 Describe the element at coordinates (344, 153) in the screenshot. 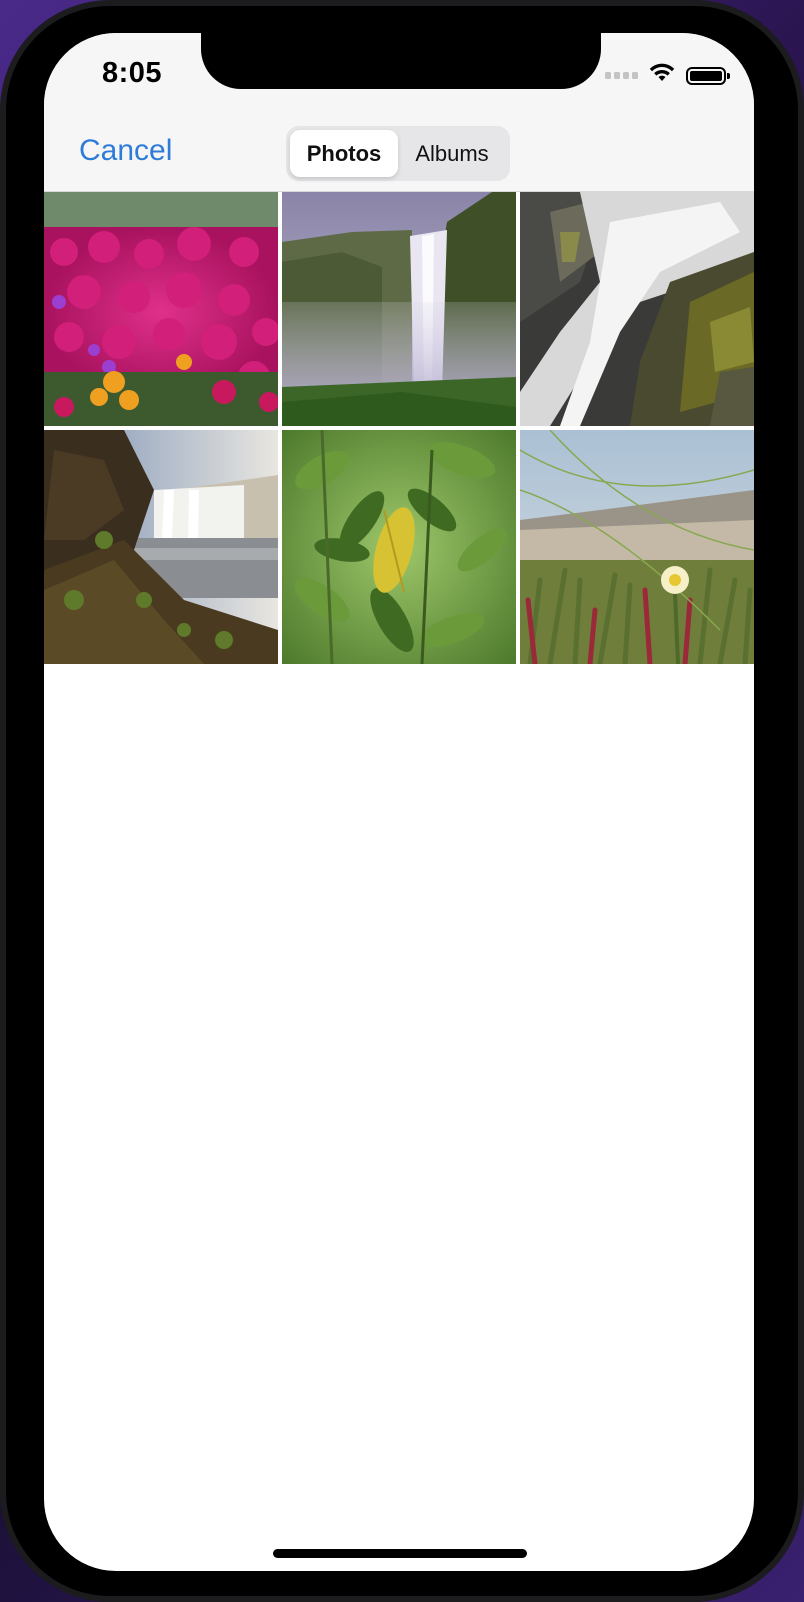

I see `segment-photos: Photos` at that location.